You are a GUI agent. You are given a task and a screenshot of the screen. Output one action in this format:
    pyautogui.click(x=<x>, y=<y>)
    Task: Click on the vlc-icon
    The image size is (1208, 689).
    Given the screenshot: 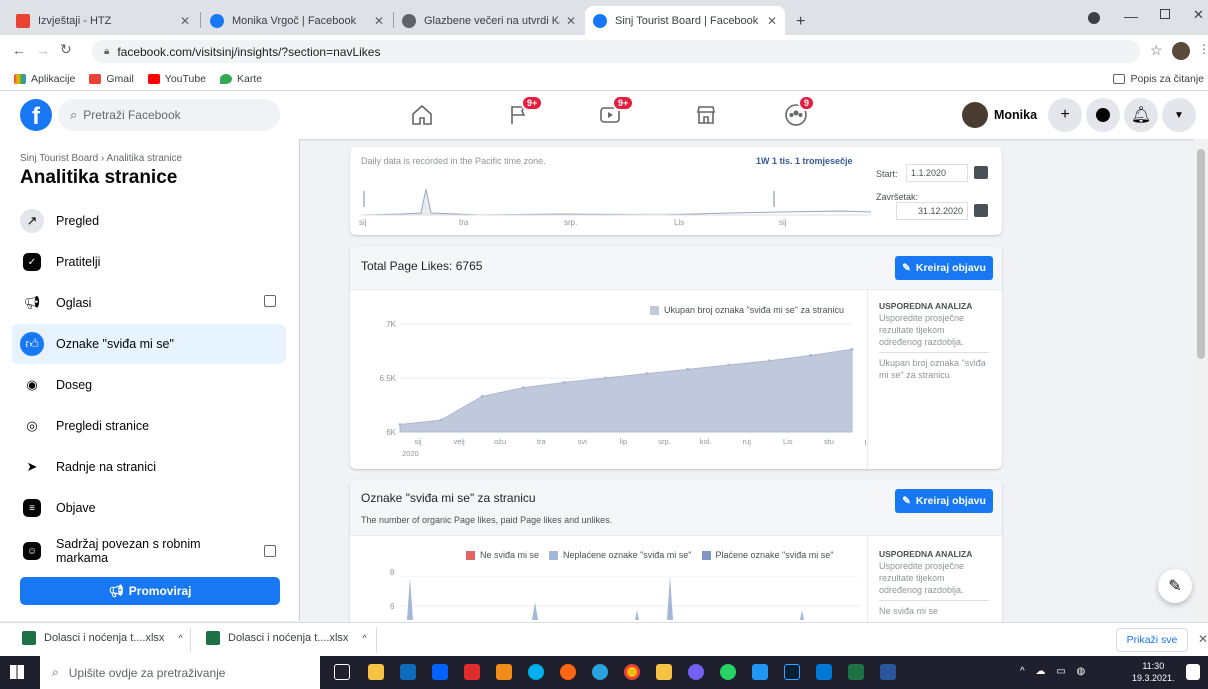 What is the action you would take?
    pyautogui.click(x=504, y=672)
    